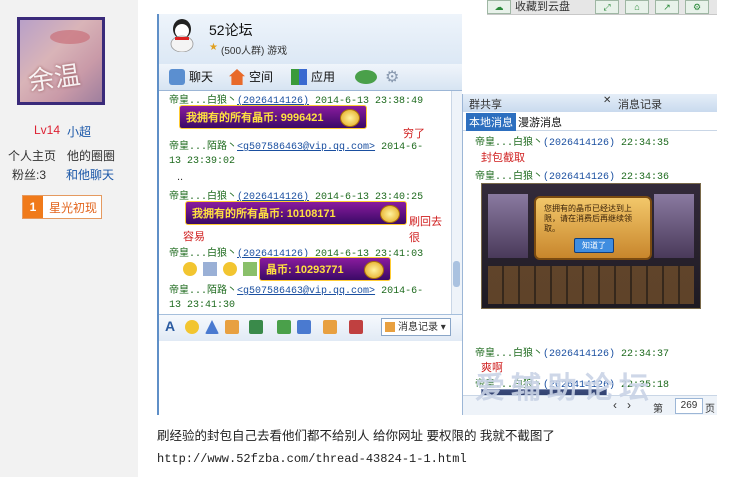  I want to click on username-link: 小超, so click(79, 131).